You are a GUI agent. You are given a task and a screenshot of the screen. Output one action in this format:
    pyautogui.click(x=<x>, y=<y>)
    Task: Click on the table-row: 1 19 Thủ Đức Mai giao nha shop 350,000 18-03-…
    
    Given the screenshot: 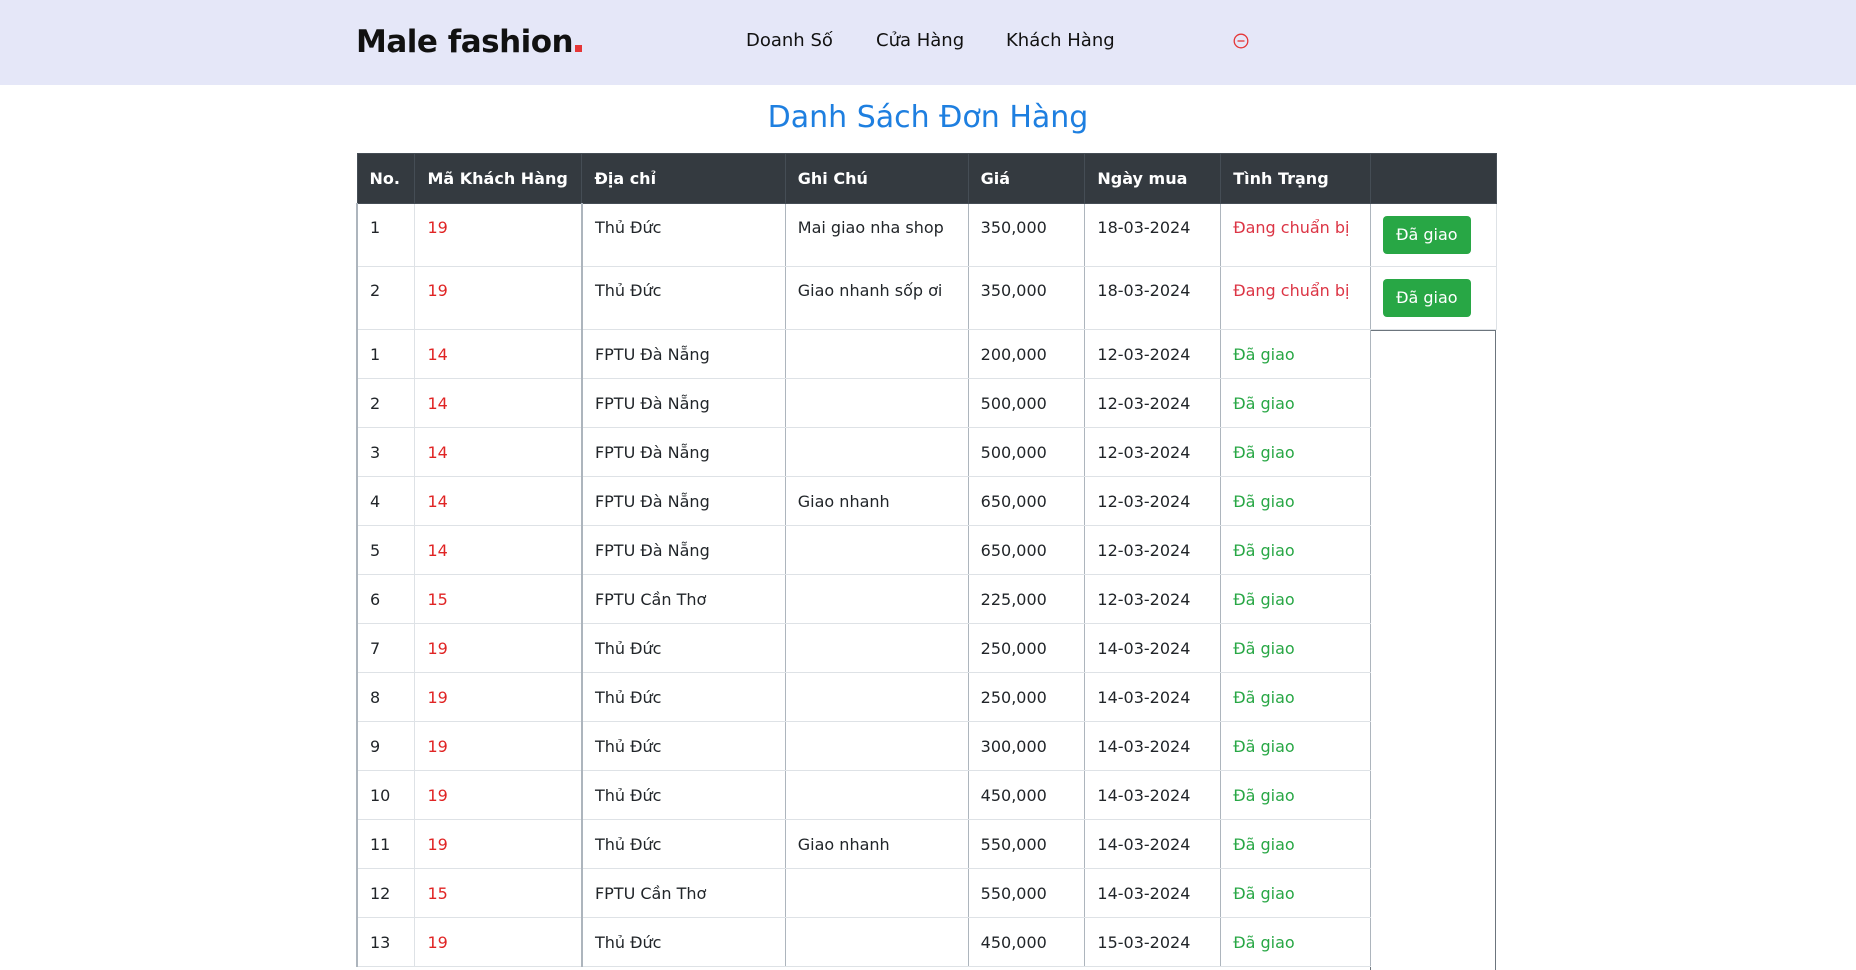 What is the action you would take?
    pyautogui.click(x=926, y=235)
    